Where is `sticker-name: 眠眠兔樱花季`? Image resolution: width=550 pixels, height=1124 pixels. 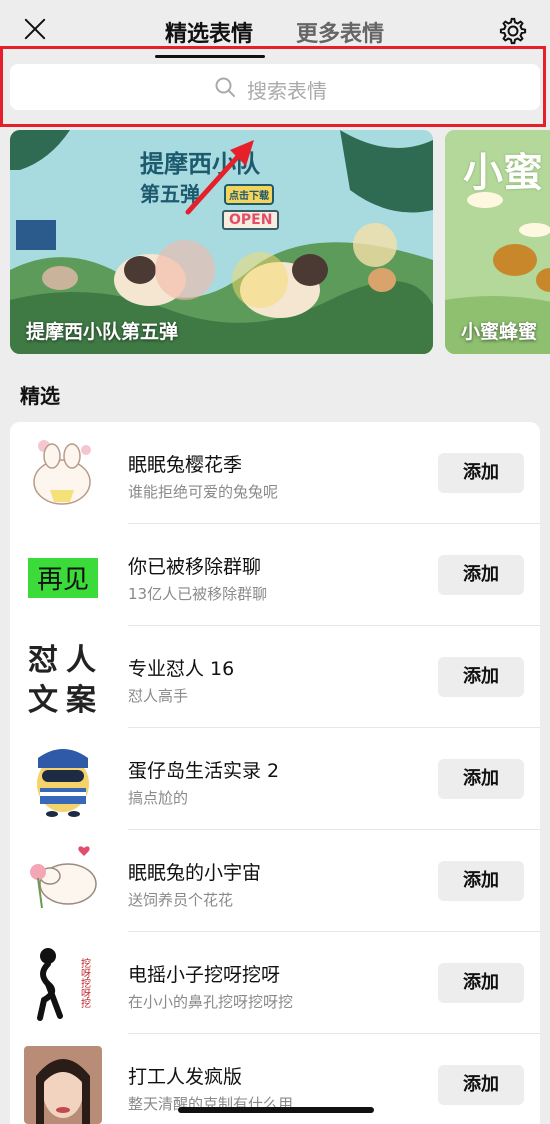 sticker-name: 眠眠兔樱花季 is located at coordinates (185, 465).